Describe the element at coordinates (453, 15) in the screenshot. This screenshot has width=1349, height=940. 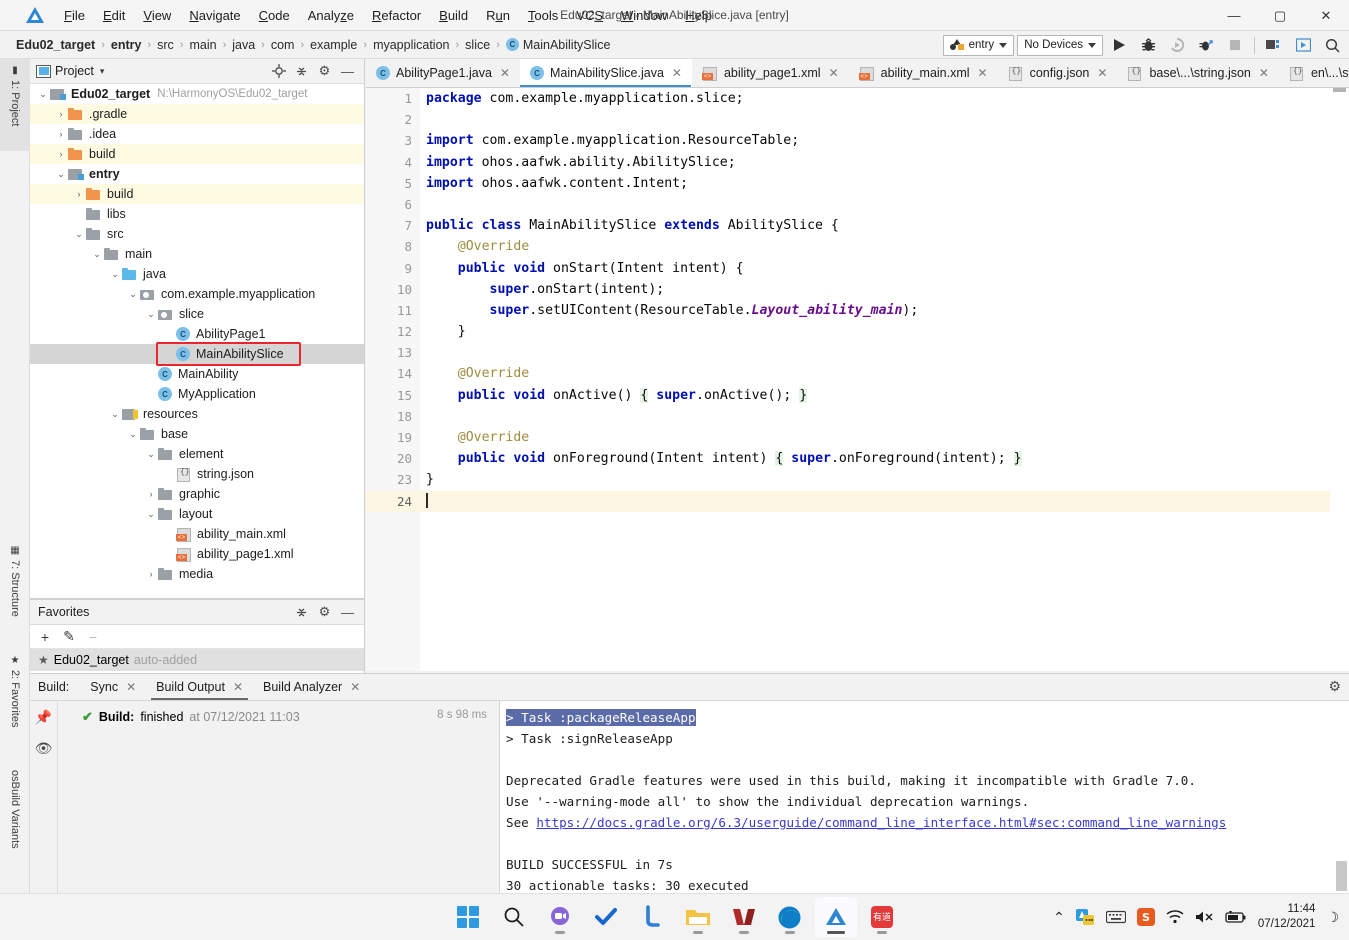
I see `menu-build: Build` at that location.